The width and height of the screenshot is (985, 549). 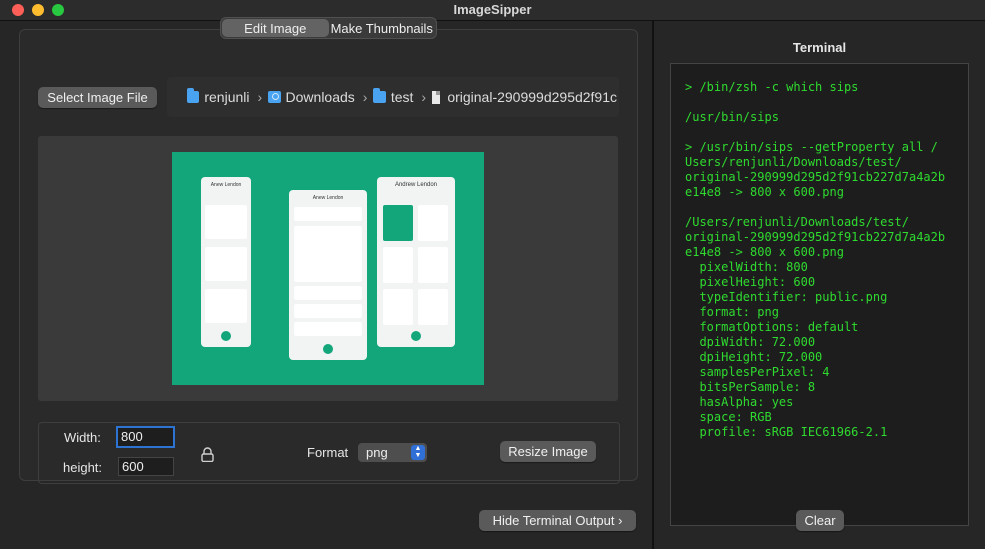 What do you see at coordinates (772, 87) in the screenshot?
I see `terminal-line: > /bin/zsh -c which sips` at bounding box center [772, 87].